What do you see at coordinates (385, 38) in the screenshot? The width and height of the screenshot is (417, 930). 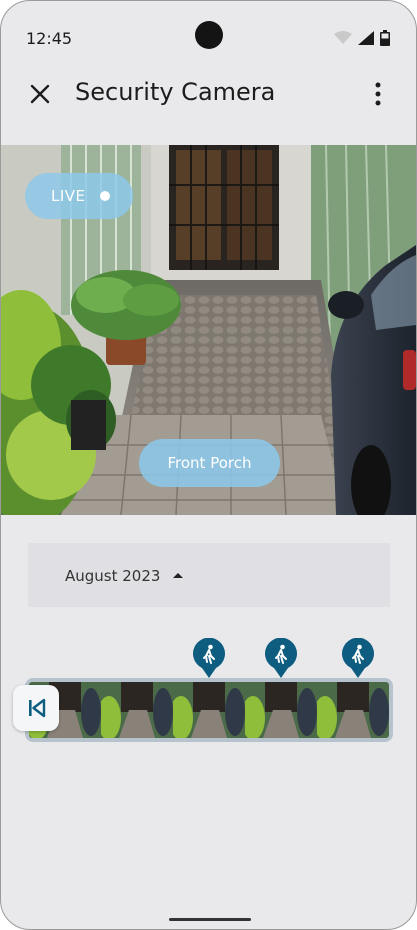 I see `battery-icon` at bounding box center [385, 38].